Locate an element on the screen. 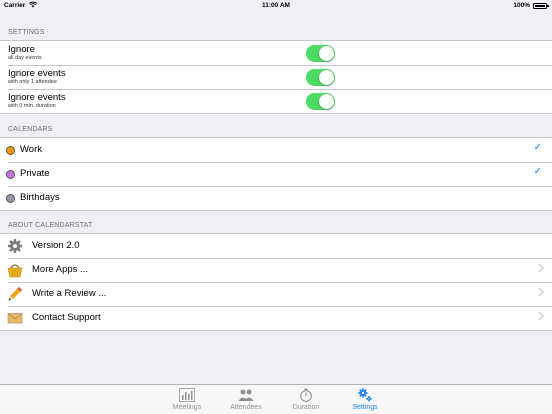 Image resolution: width=552 pixels, height=414 pixels. tab-label: Settings is located at coordinates (365, 407).